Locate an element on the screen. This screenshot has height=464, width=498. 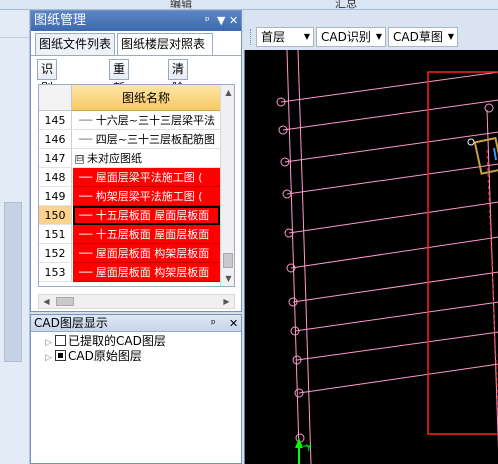
row-number: 153 is located at coordinates (55, 272).